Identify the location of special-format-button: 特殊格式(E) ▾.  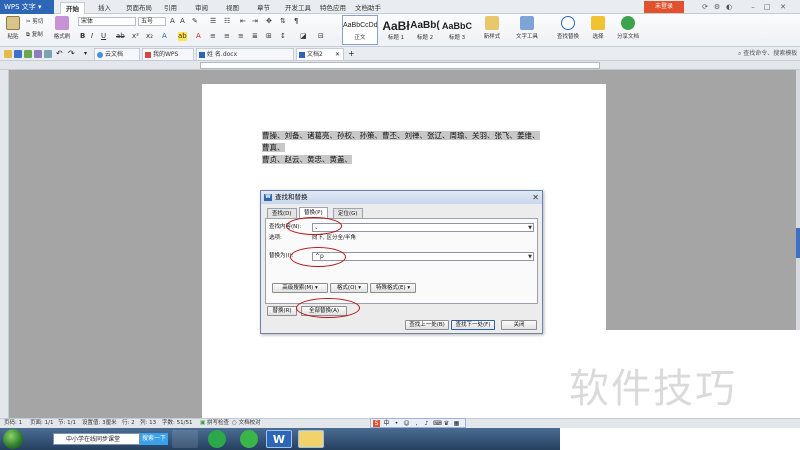
(393, 288).